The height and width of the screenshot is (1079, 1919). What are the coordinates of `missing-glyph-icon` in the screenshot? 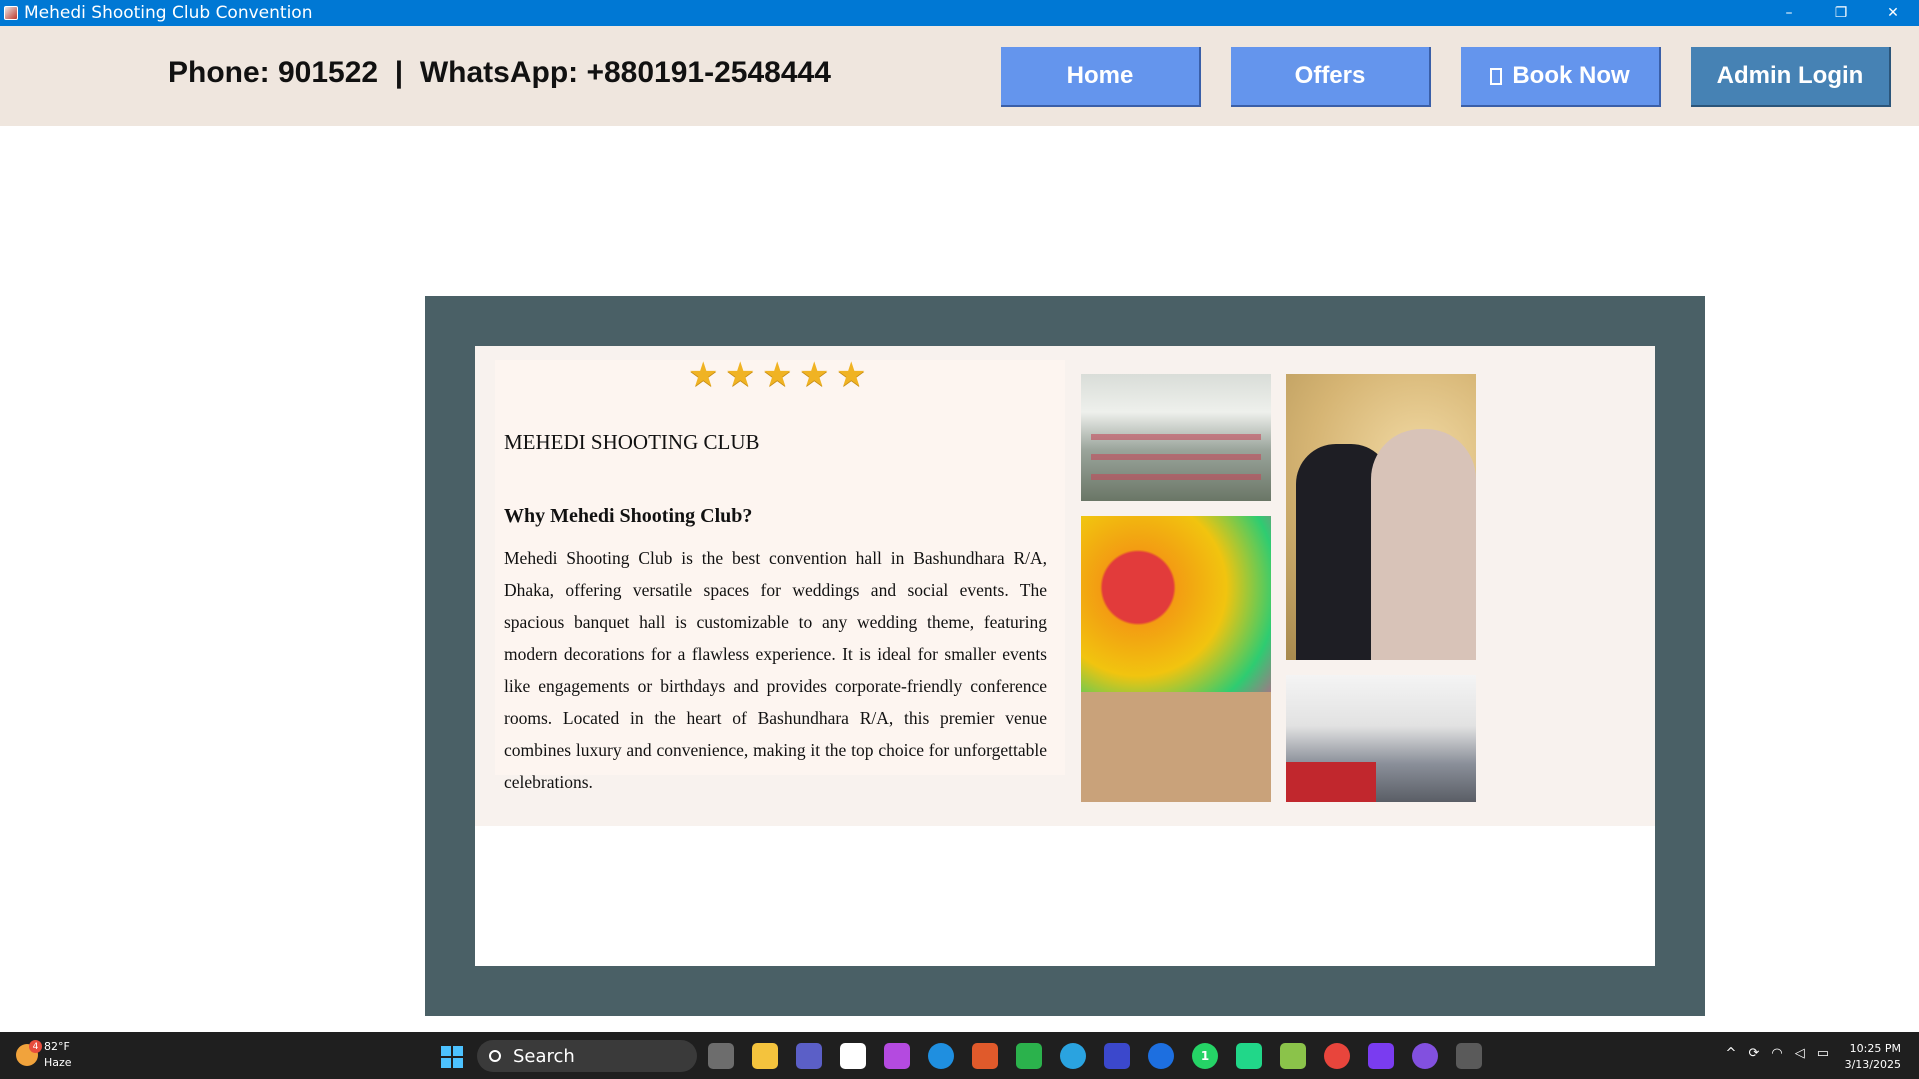 It's located at (1496, 76).